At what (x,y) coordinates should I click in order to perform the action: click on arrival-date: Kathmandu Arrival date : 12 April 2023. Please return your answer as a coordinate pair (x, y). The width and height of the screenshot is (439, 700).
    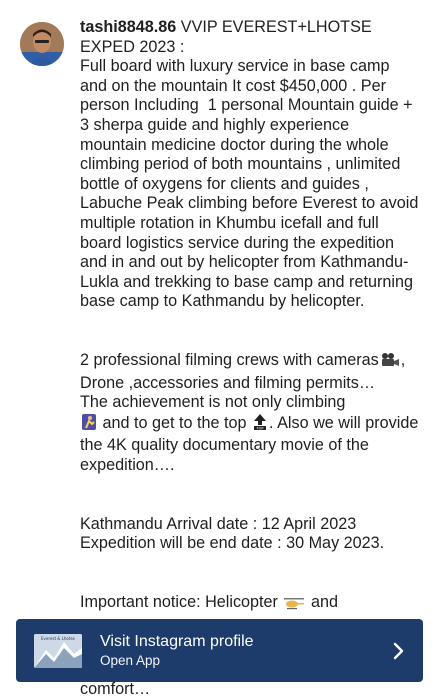
    Looking at the image, I should click on (218, 523).